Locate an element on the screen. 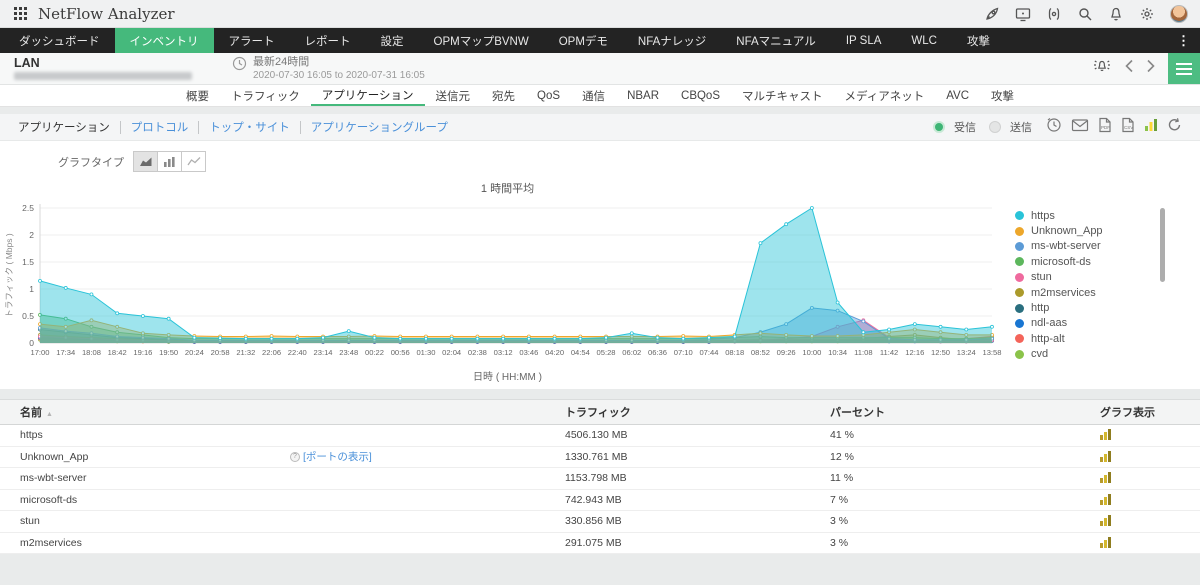 Image resolution: width=1200 pixels, height=585 pixels. tab-12: 攻撃 is located at coordinates (1002, 95).